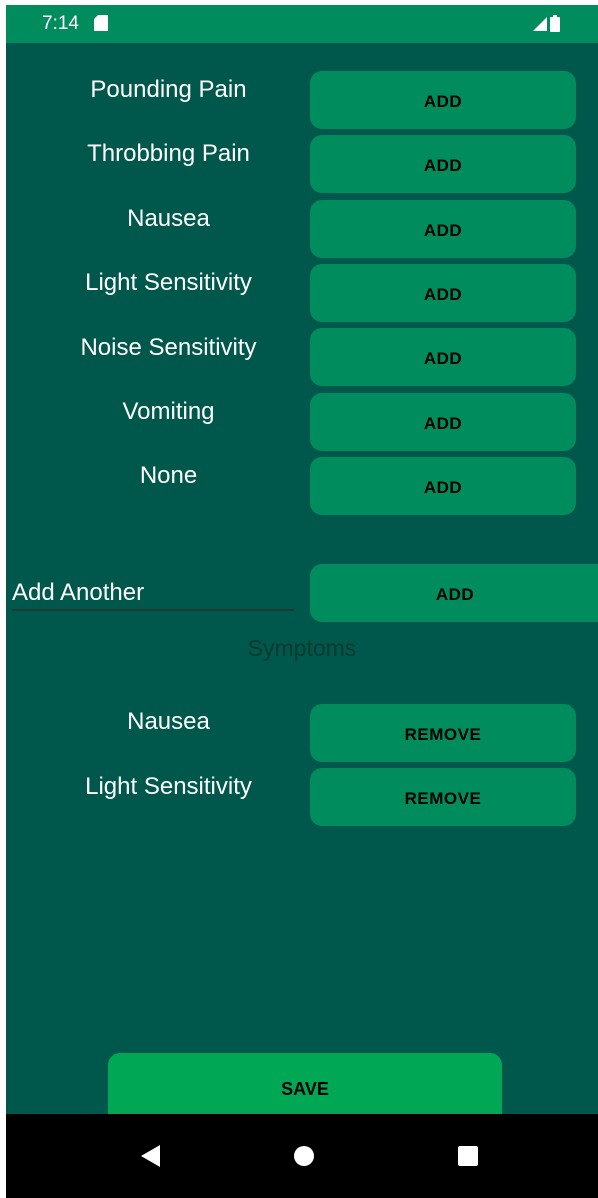  What do you see at coordinates (168, 218) in the screenshot?
I see `symptom-label-nausea: Nausea` at bounding box center [168, 218].